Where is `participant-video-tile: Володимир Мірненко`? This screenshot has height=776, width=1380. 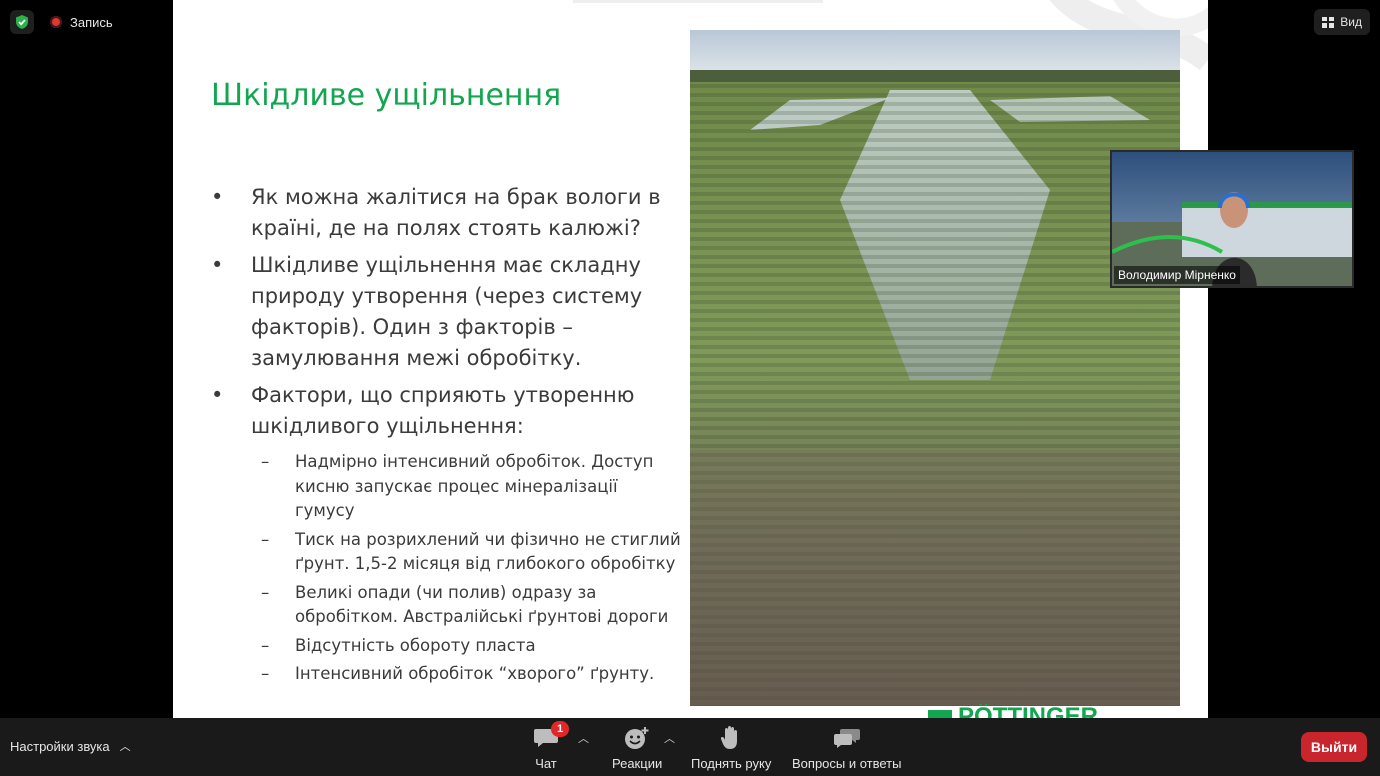 participant-video-tile: Володимир Мірненко is located at coordinates (1232, 219).